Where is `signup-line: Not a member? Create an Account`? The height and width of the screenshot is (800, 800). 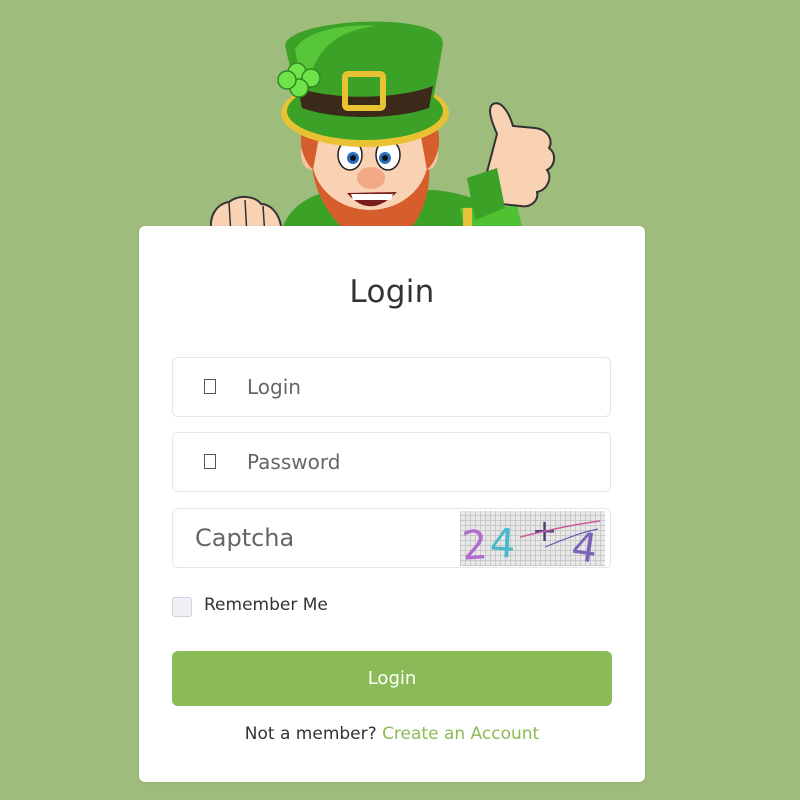
signup-line: Not a member? Create an Account is located at coordinates (392, 734).